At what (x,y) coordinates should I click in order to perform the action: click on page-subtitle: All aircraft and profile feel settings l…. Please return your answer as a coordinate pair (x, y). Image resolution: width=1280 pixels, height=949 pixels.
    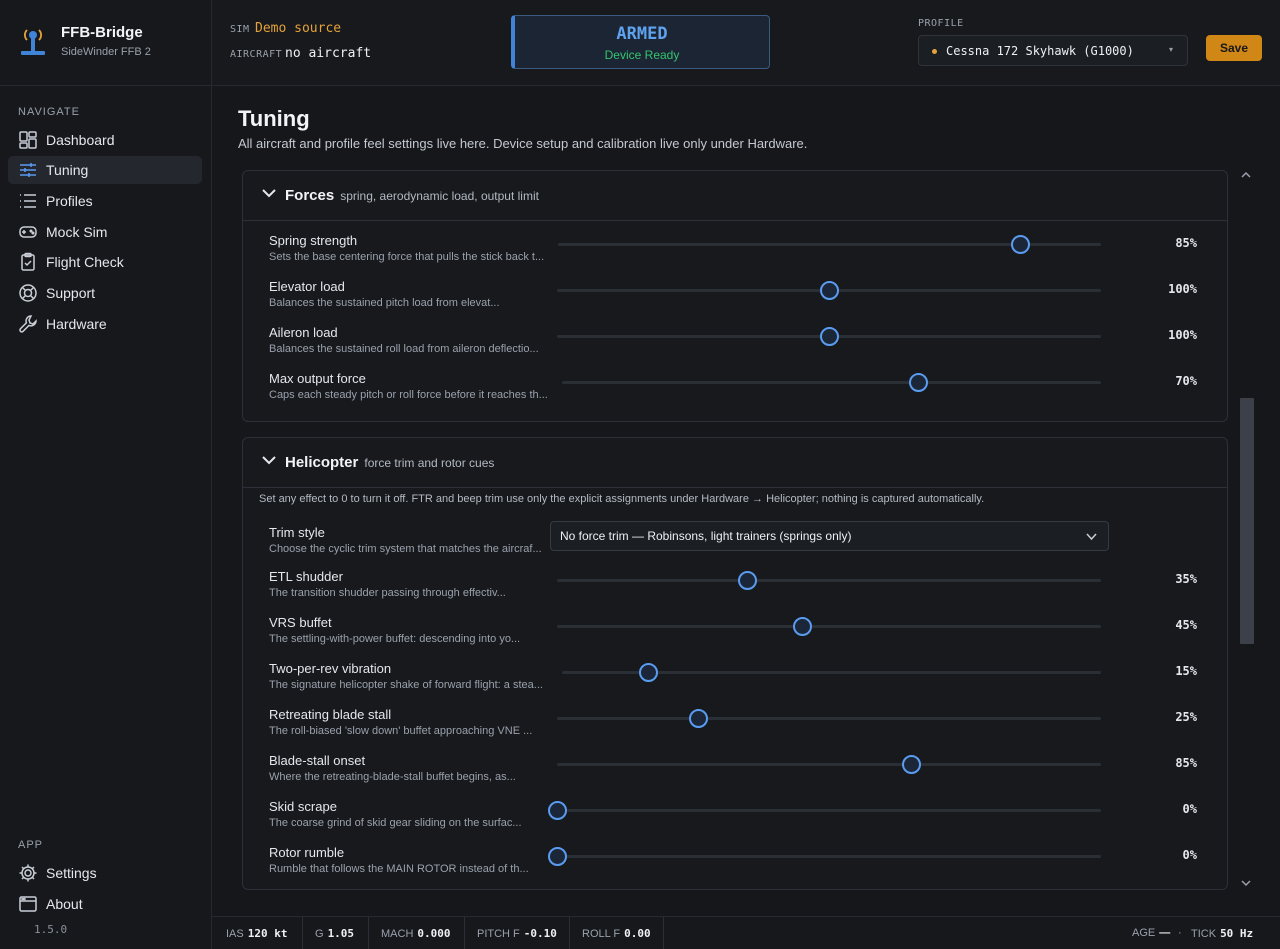
    Looking at the image, I should click on (523, 143).